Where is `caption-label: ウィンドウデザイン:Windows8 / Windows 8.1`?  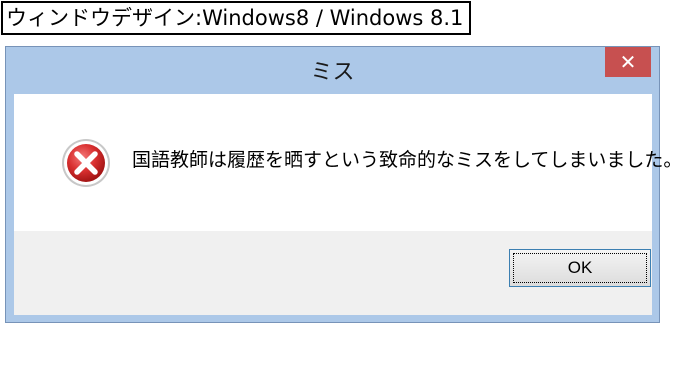 caption-label: ウィンドウデザイン:Windows8 / Windows 8.1 is located at coordinates (236, 18).